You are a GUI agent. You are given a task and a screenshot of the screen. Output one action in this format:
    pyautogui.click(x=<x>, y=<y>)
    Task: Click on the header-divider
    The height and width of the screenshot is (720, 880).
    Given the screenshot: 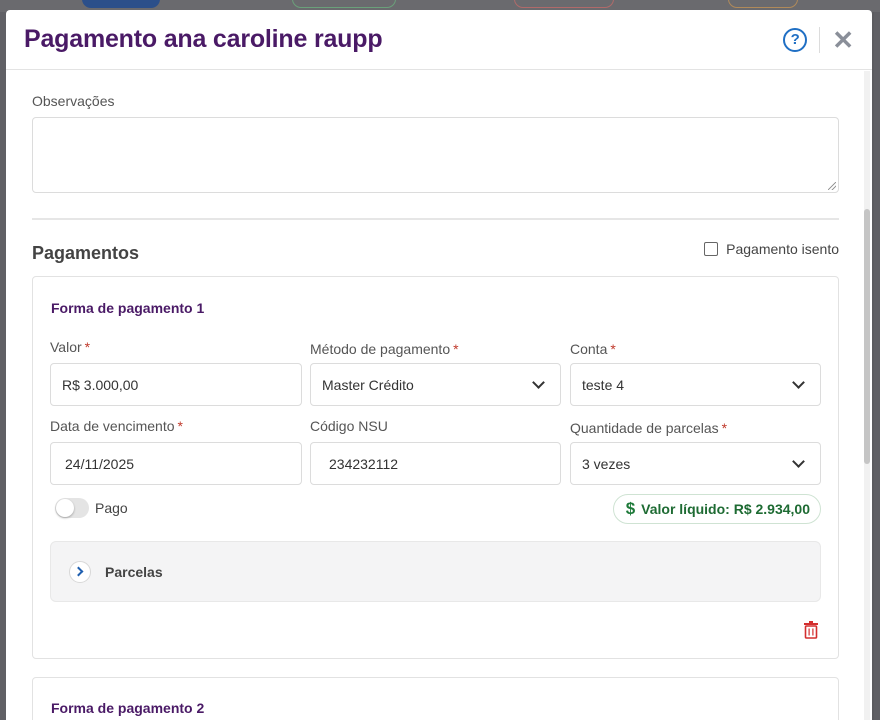 What is the action you would take?
    pyautogui.click(x=820, y=39)
    